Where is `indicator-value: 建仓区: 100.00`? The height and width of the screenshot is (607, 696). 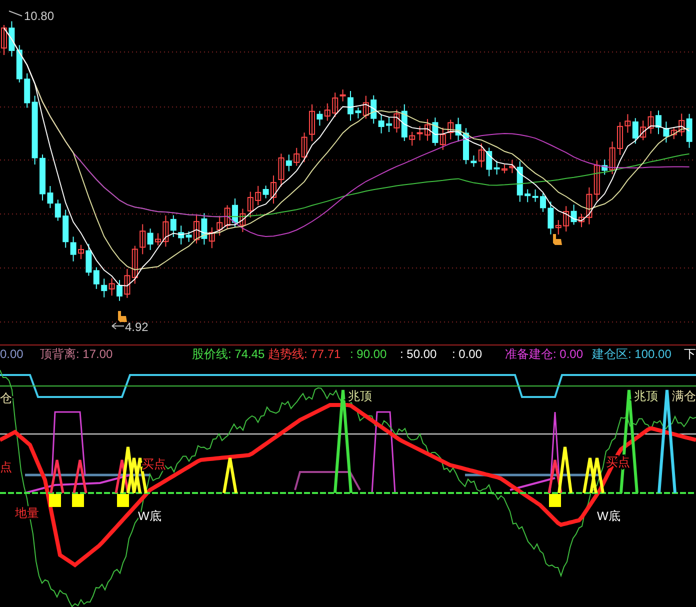
indicator-value: 建仓区: 100.00 is located at coordinates (632, 354).